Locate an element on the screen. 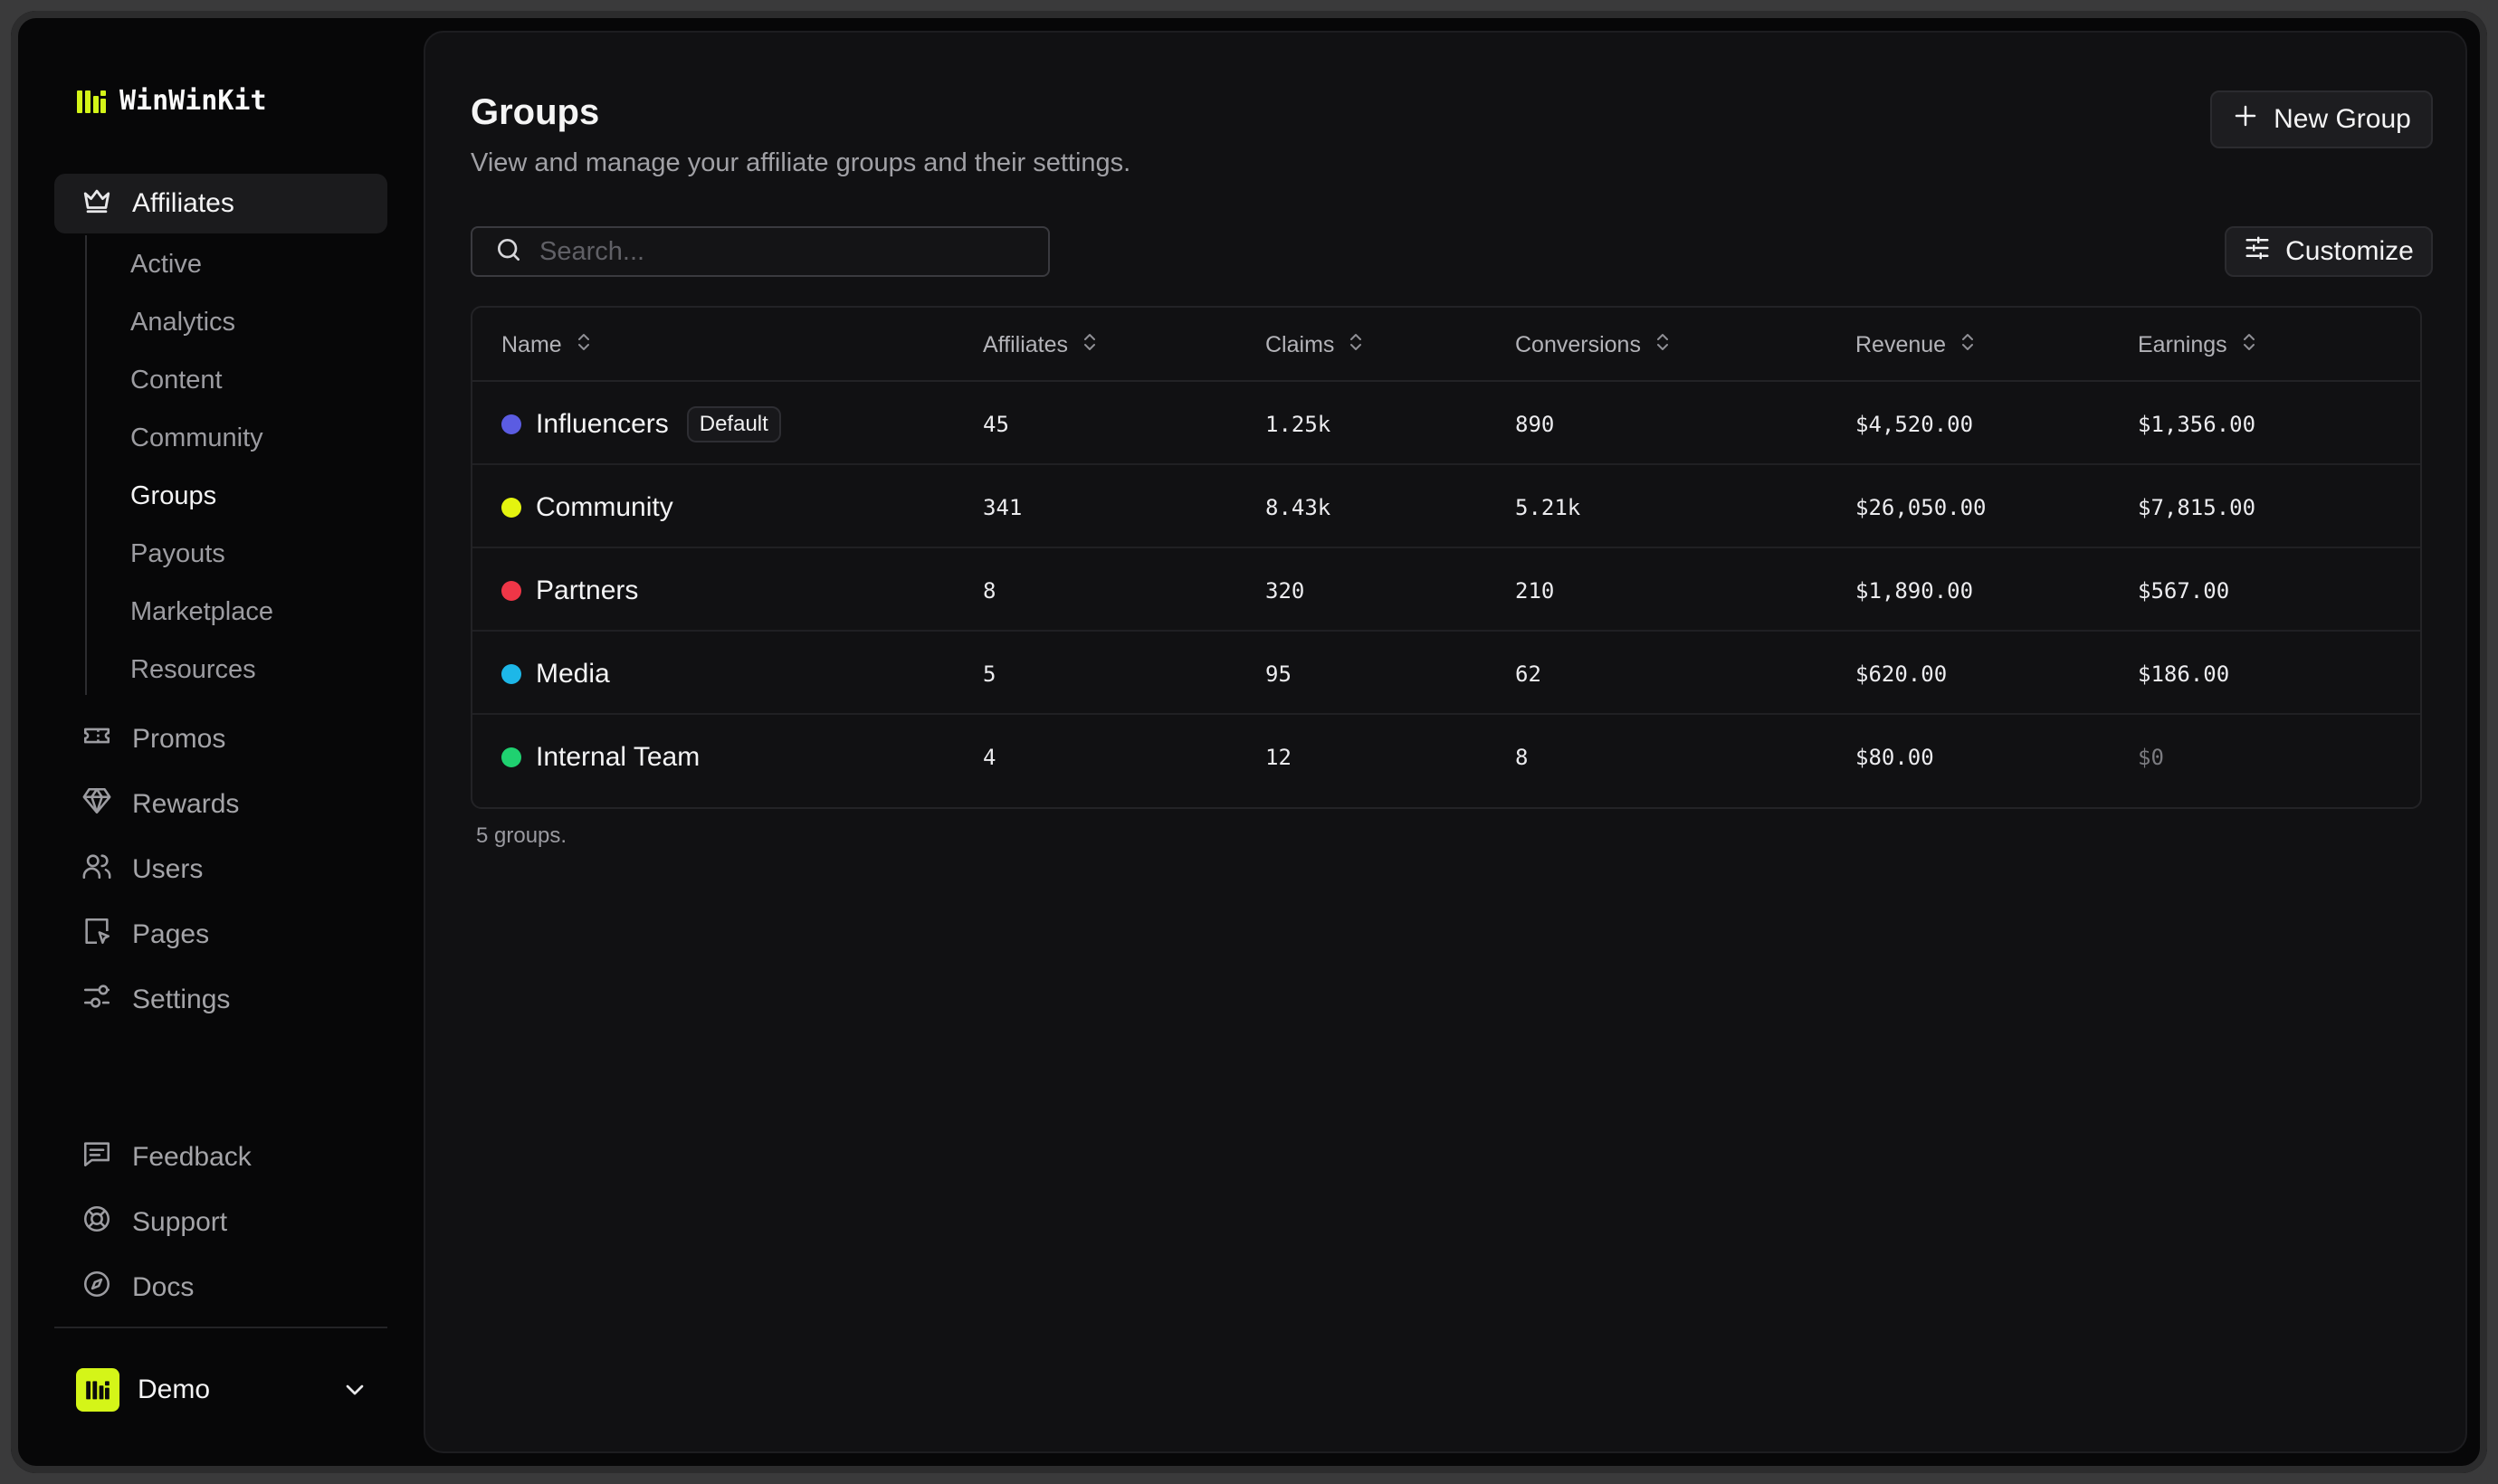 Image resolution: width=2498 pixels, height=1484 pixels. cell-claims: 12 is located at coordinates (1278, 757).